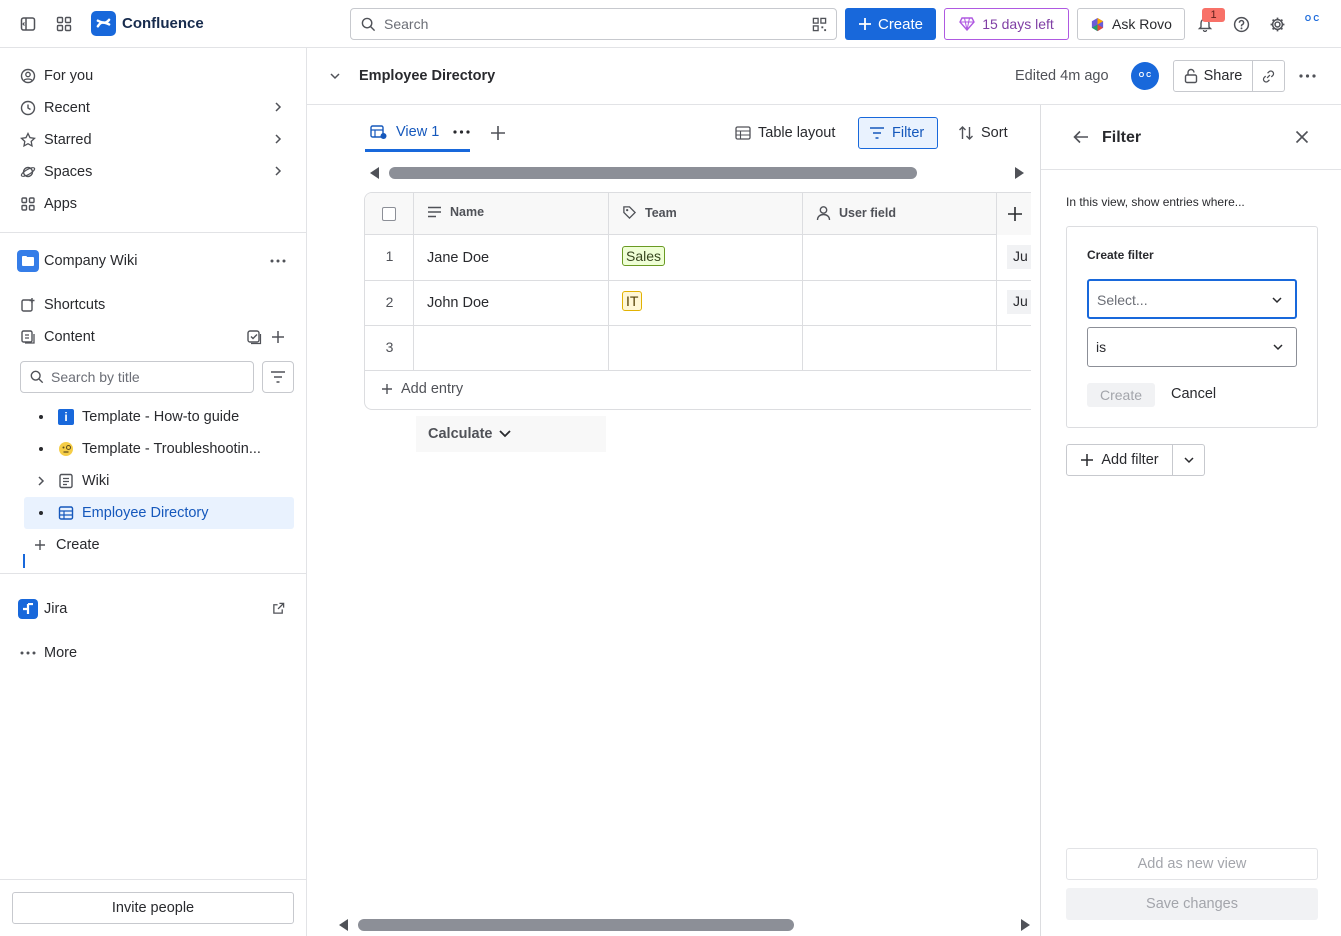  What do you see at coordinates (153, 108) in the screenshot?
I see `sidebar-item-recent: Recent` at bounding box center [153, 108].